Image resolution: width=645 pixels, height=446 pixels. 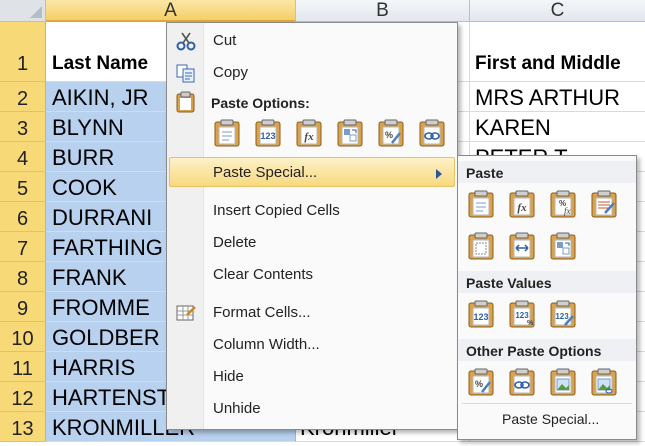 I want to click on select-all-corner, so click(x=23, y=11).